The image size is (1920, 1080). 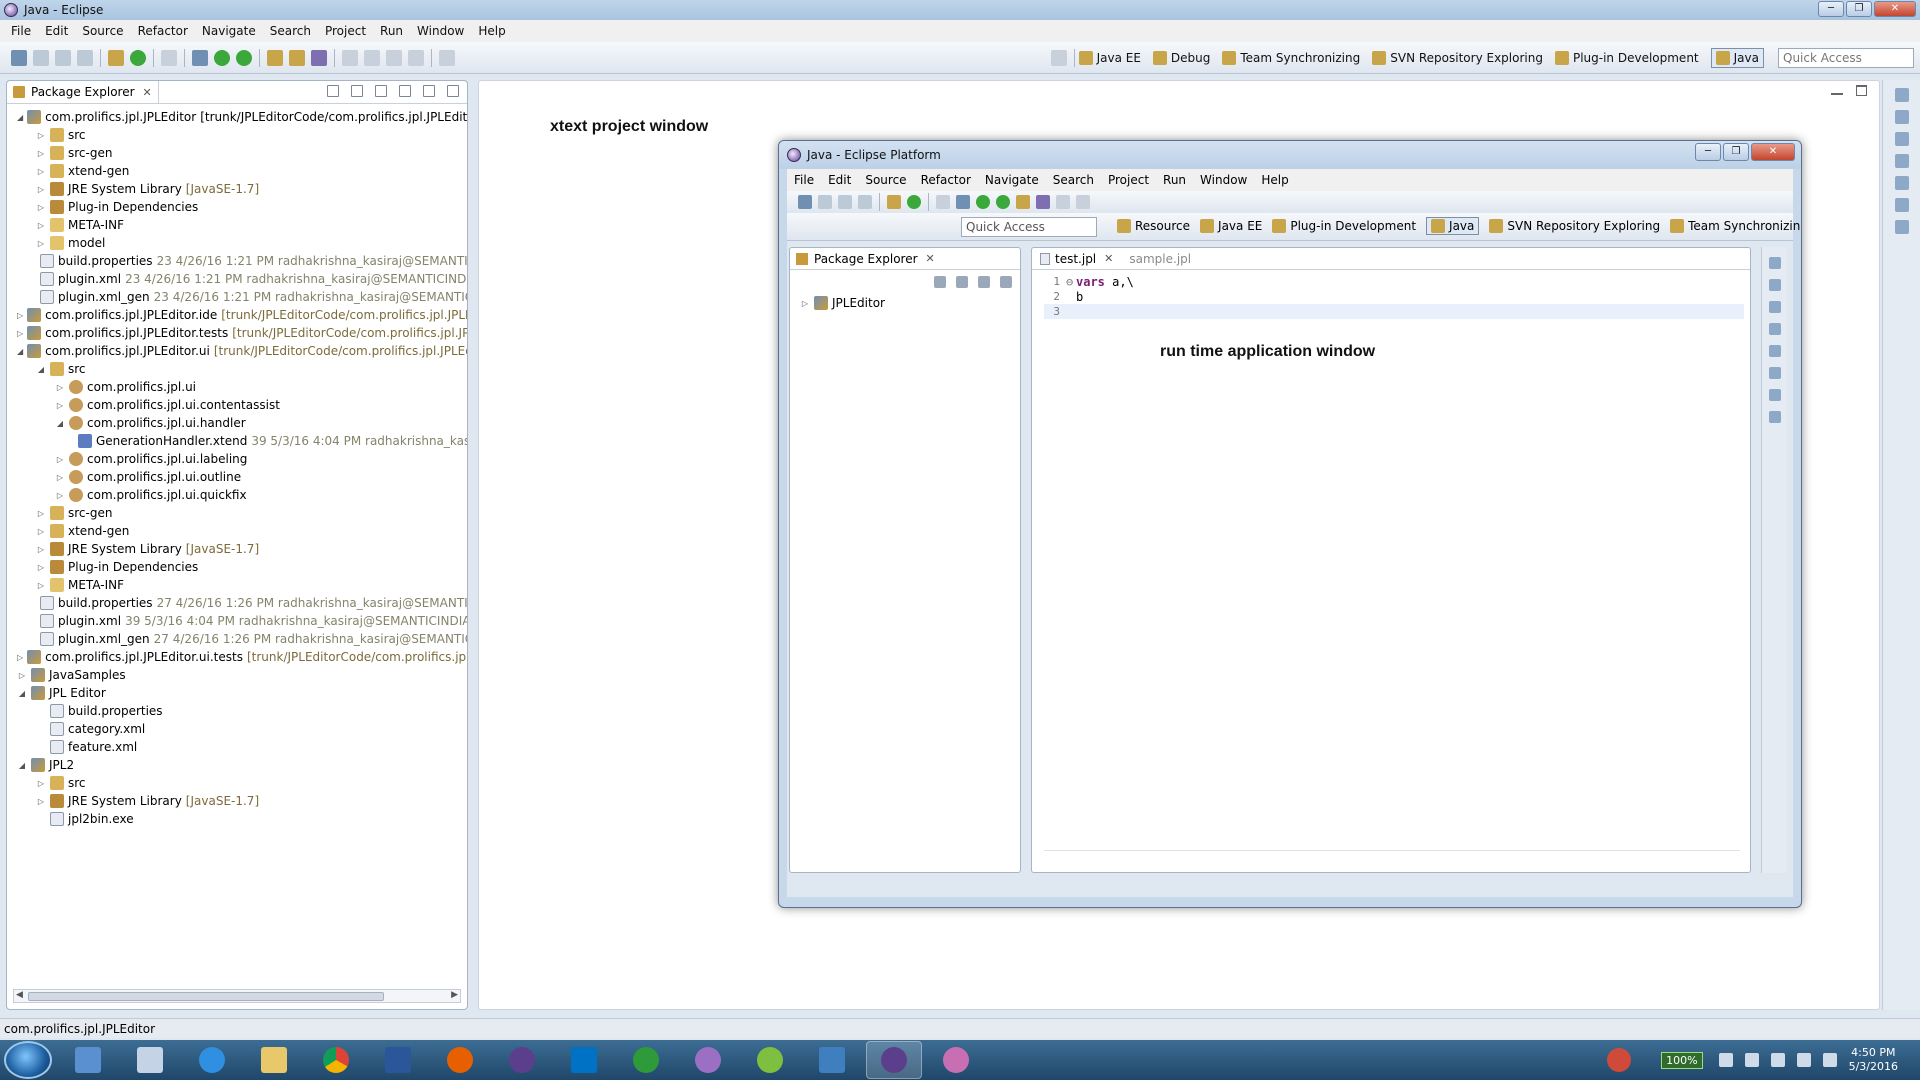 I want to click on tab-test-jpl: test.jpl ✕, so click(x=1076, y=259).